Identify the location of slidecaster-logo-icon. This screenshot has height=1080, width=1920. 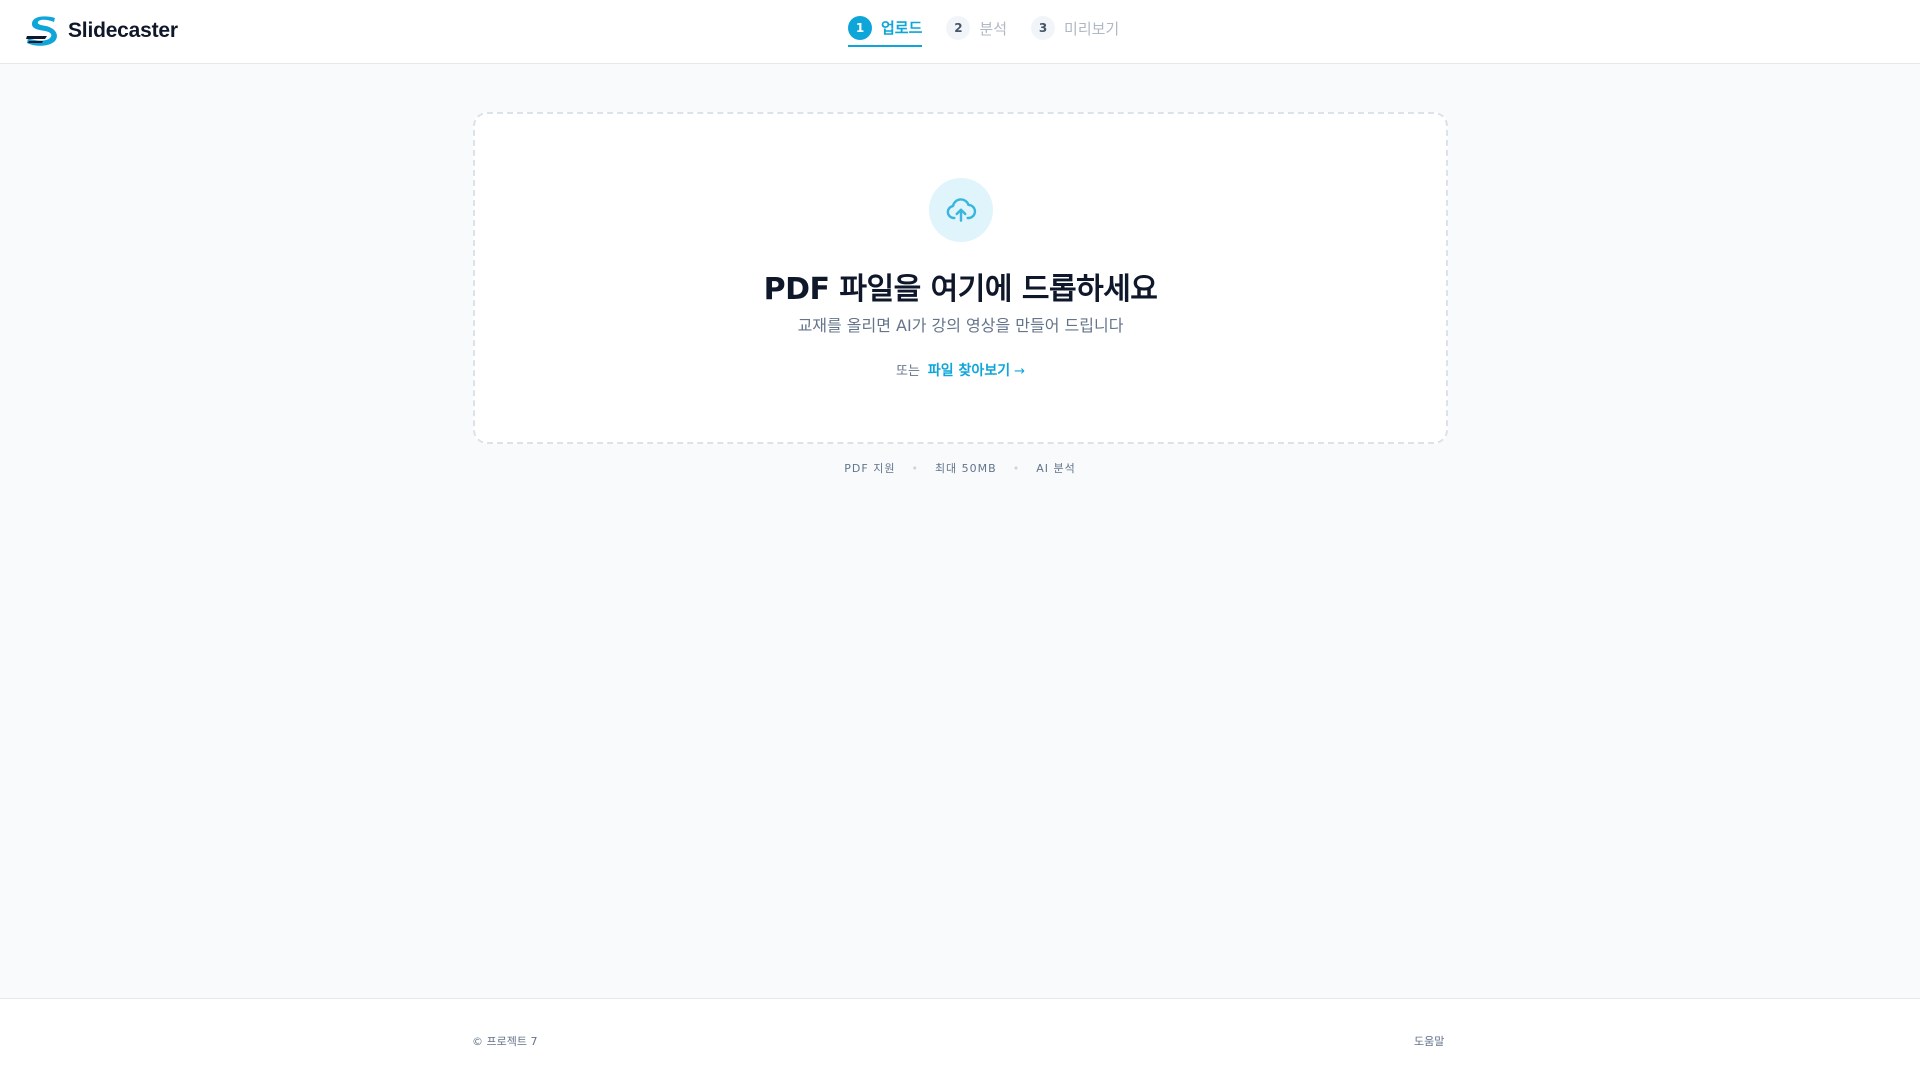
(41, 31).